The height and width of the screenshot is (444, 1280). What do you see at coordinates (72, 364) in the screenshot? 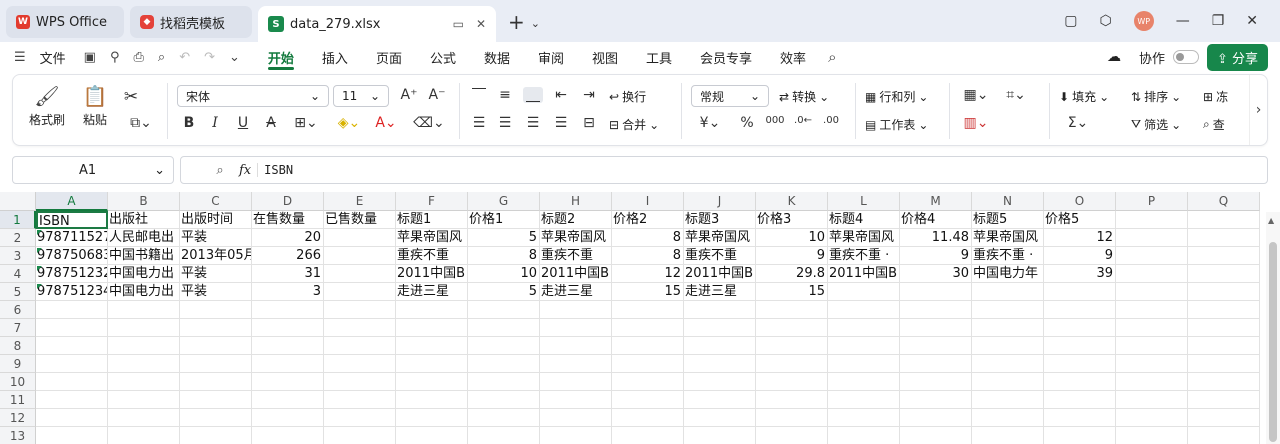
I see `cell-a9` at bounding box center [72, 364].